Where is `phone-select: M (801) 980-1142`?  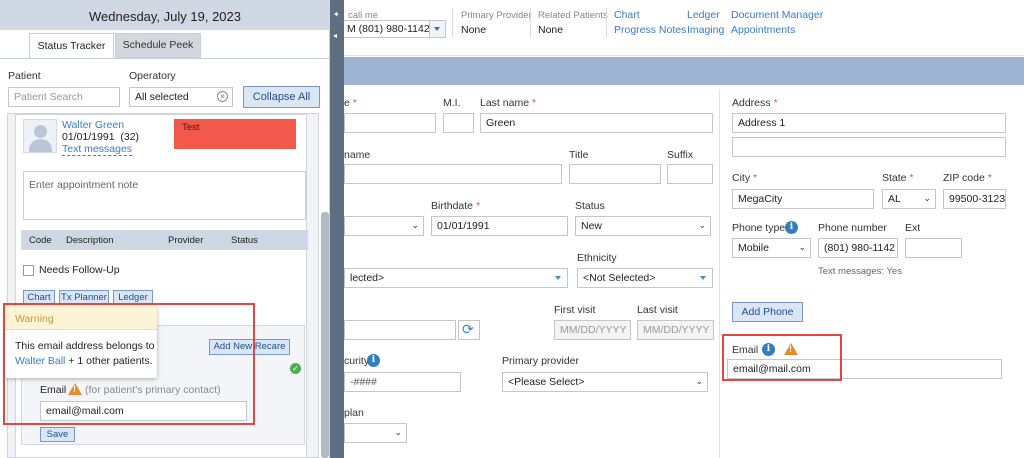 phone-select: M (801) 980-1142 is located at coordinates (394, 29).